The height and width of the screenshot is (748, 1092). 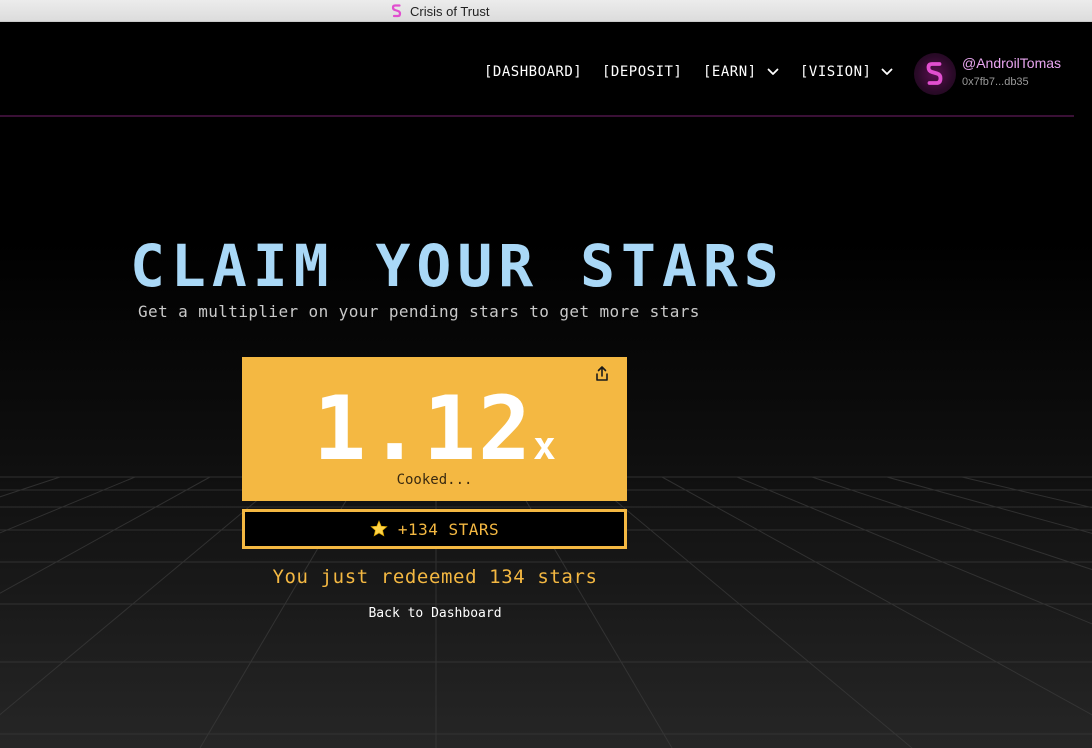 What do you see at coordinates (1011, 63) in the screenshot?
I see `user-handle: @AndroilTomas` at bounding box center [1011, 63].